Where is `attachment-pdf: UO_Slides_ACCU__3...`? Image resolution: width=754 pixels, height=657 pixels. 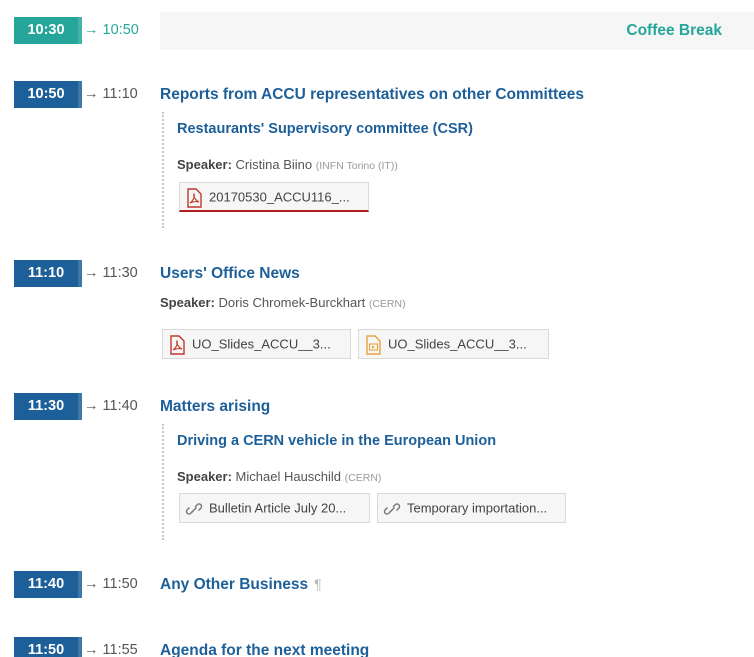
attachment-pdf: UO_Slides_ACCU__3... is located at coordinates (256, 344).